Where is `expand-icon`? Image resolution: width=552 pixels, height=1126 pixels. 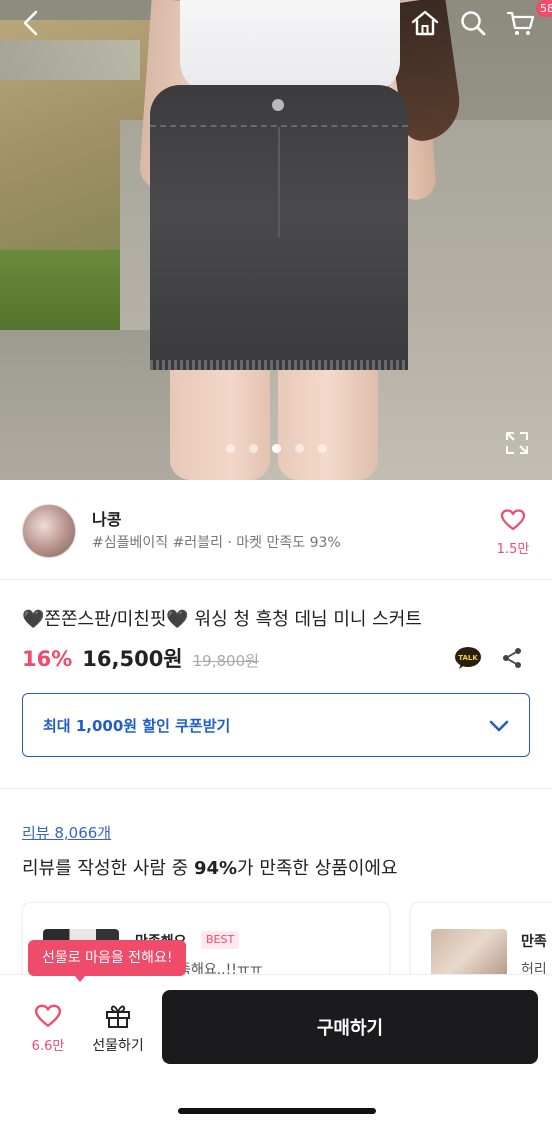 expand-icon is located at coordinates (517, 443).